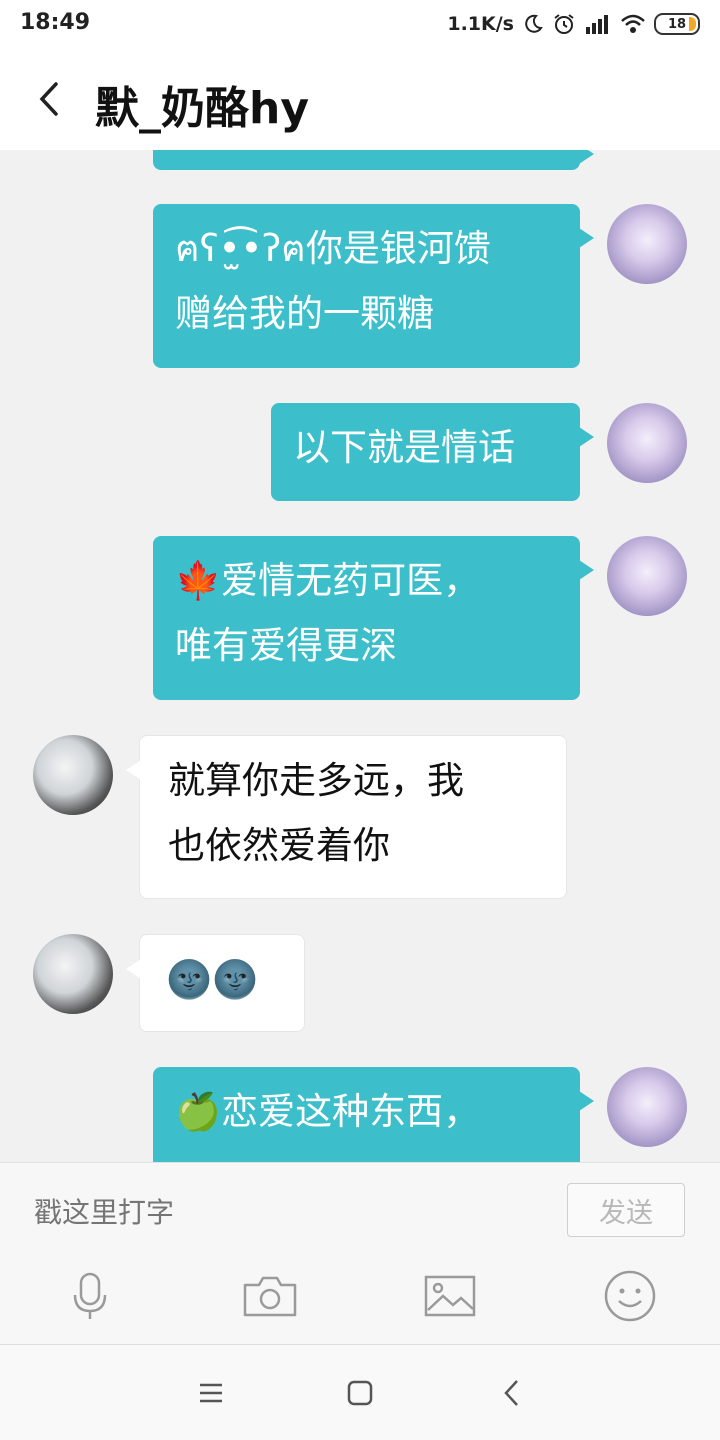  I want to click on nav-back-button, so click(512, 1393).